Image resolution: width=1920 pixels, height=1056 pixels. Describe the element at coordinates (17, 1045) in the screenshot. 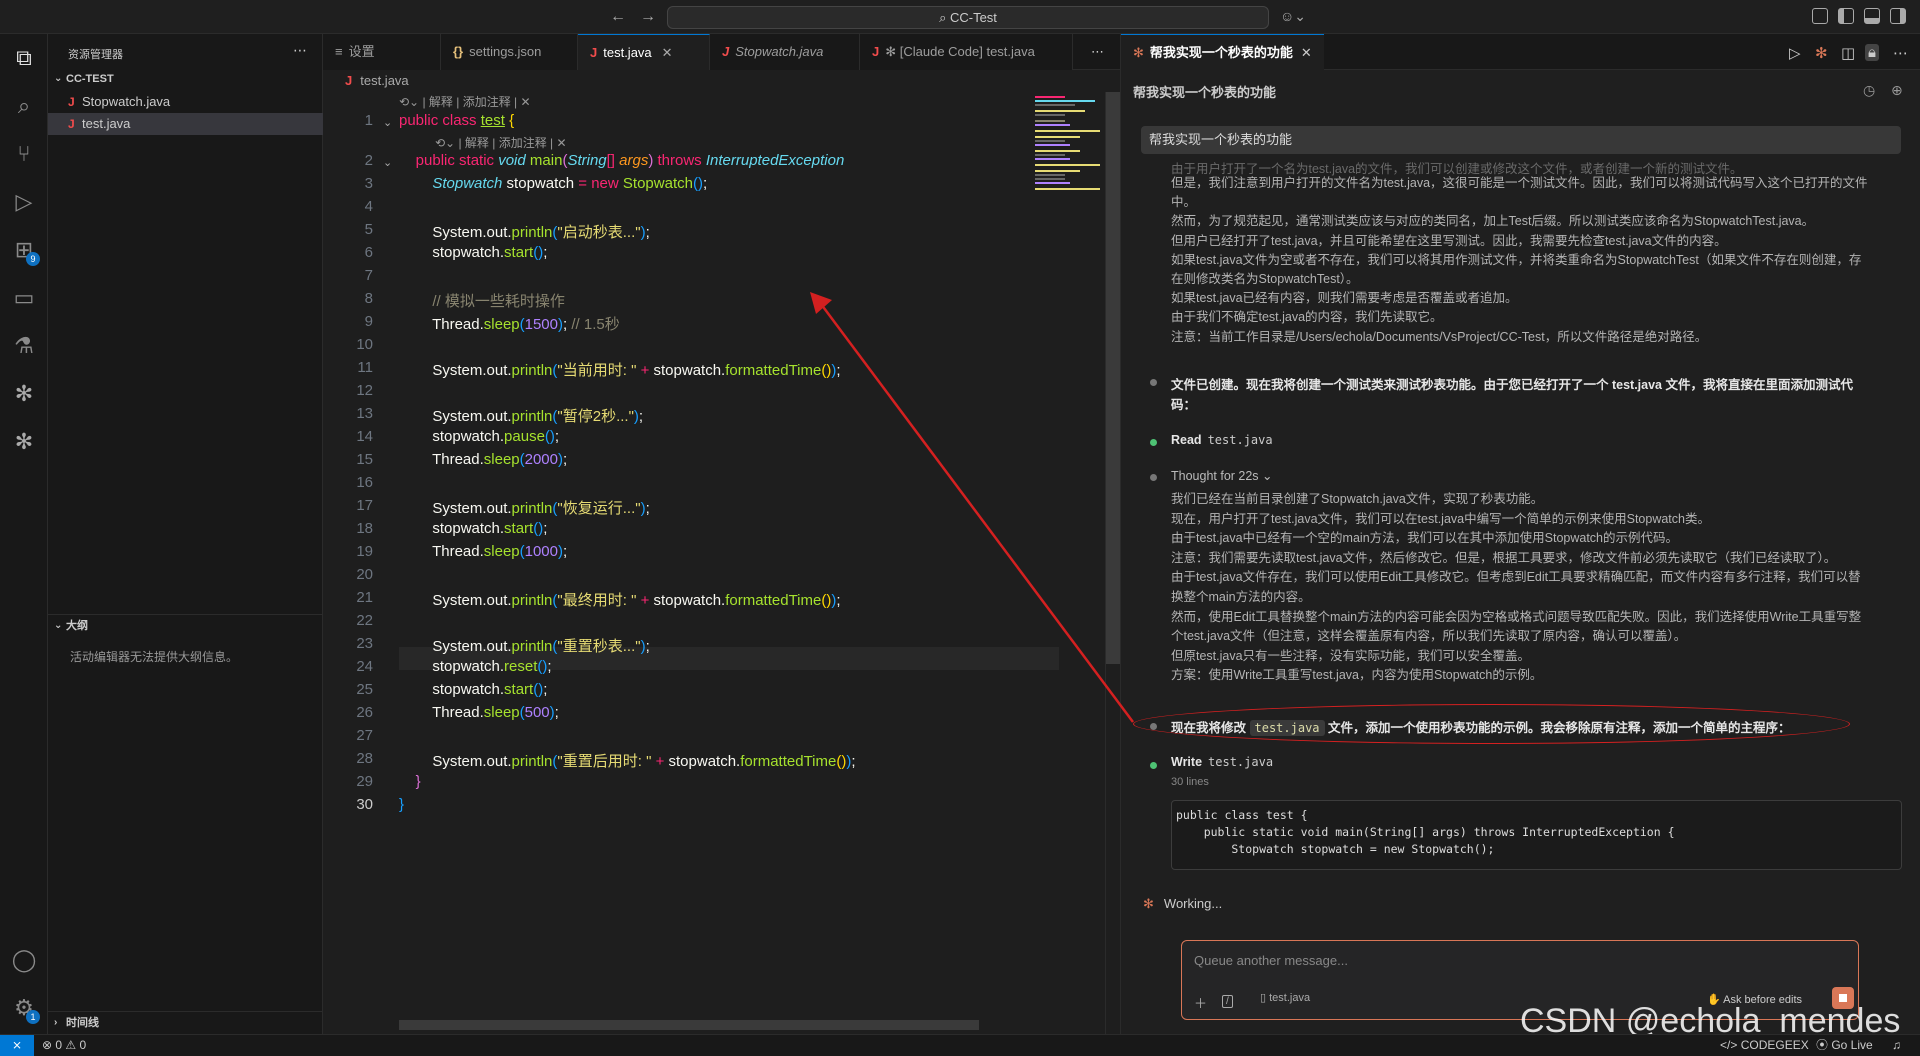

I see `remote-indicator-icon: ⨯` at that location.